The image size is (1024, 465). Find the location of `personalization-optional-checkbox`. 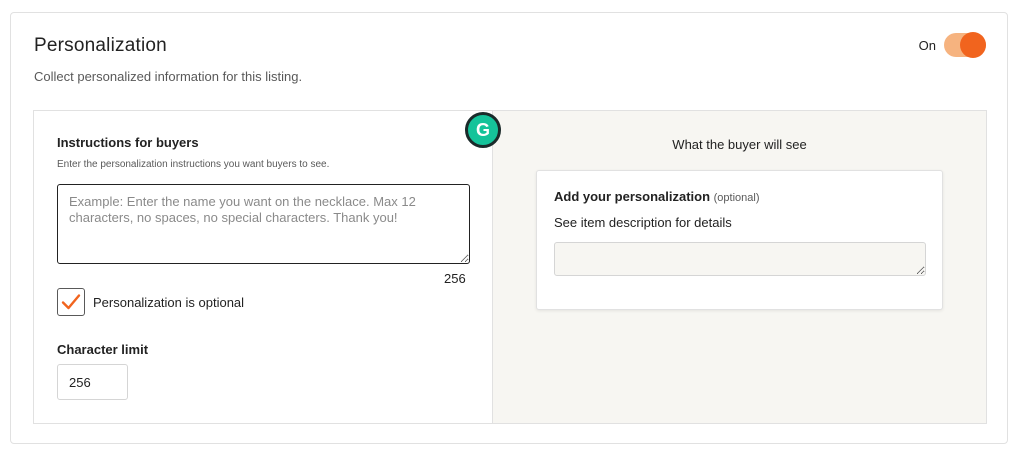

personalization-optional-checkbox is located at coordinates (71, 302).